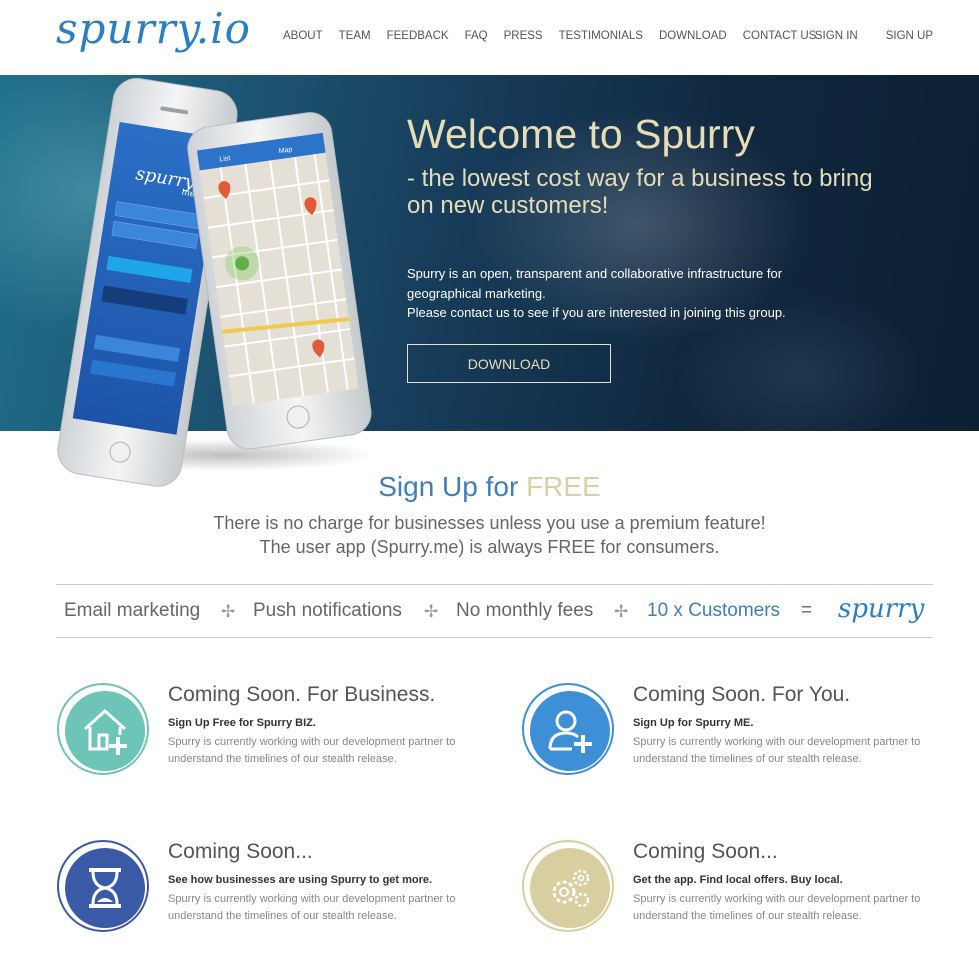 The height and width of the screenshot is (979, 979). Describe the element at coordinates (452, 486) in the screenshot. I see `signup-heading-prefix: Sign Up for` at that location.